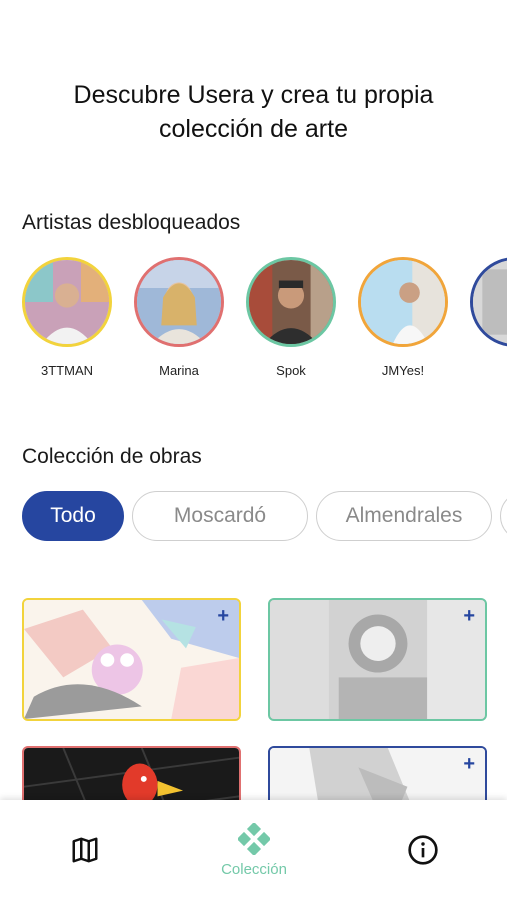  I want to click on artist-spok: Spok, so click(291, 317).